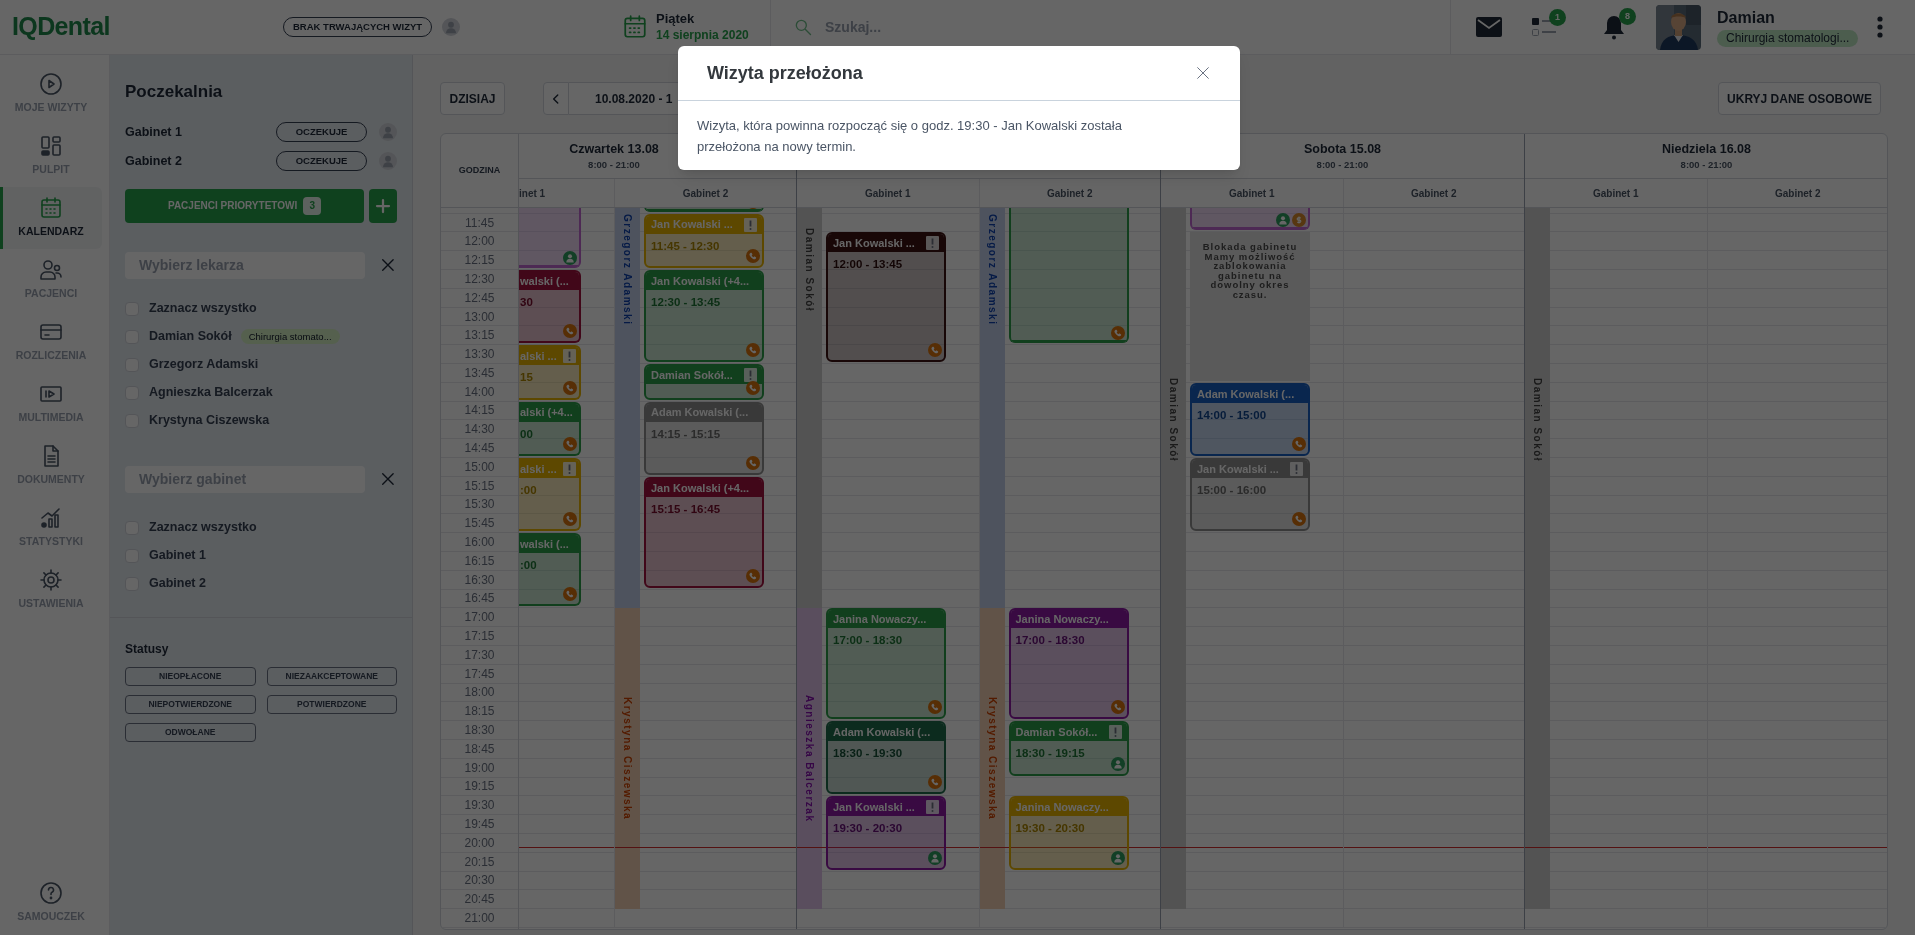  I want to click on doctor-name: Agnieszka Balcerzak, so click(809, 759).